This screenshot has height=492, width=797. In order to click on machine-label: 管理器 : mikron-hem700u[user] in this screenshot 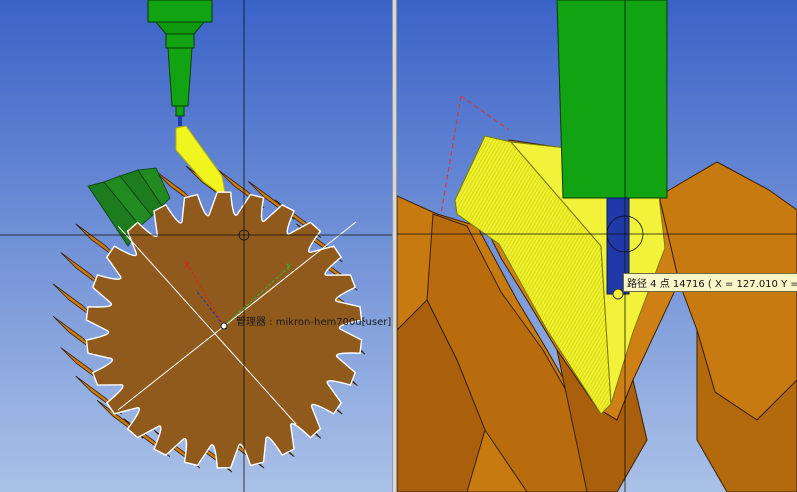, I will do `click(314, 322)`.